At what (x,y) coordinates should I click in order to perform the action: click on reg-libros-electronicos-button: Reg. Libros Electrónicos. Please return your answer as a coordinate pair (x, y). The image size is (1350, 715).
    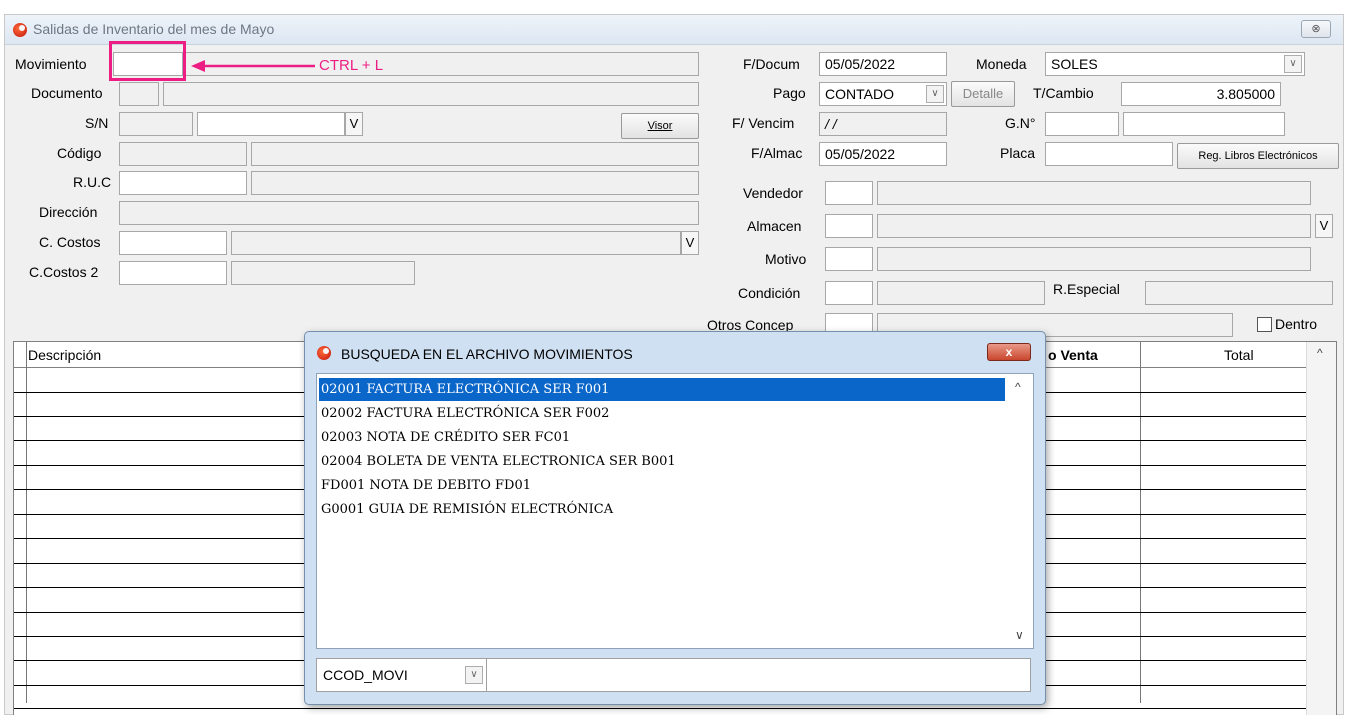
    Looking at the image, I should click on (1258, 156).